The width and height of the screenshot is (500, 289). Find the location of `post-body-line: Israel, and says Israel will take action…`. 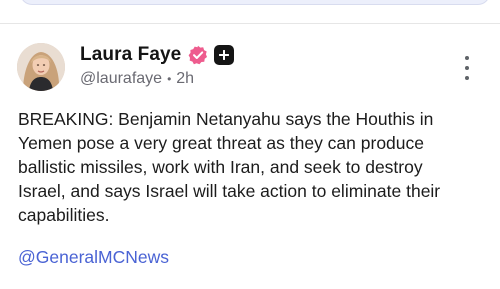

post-body-line: Israel, and says Israel will take action… is located at coordinates (229, 191).